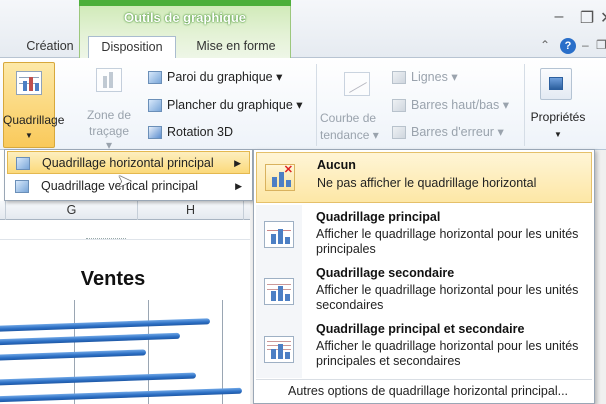 The width and height of the screenshot is (606, 404). Describe the element at coordinates (601, 45) in the screenshot. I see `restore-window-icon: ❐` at that location.